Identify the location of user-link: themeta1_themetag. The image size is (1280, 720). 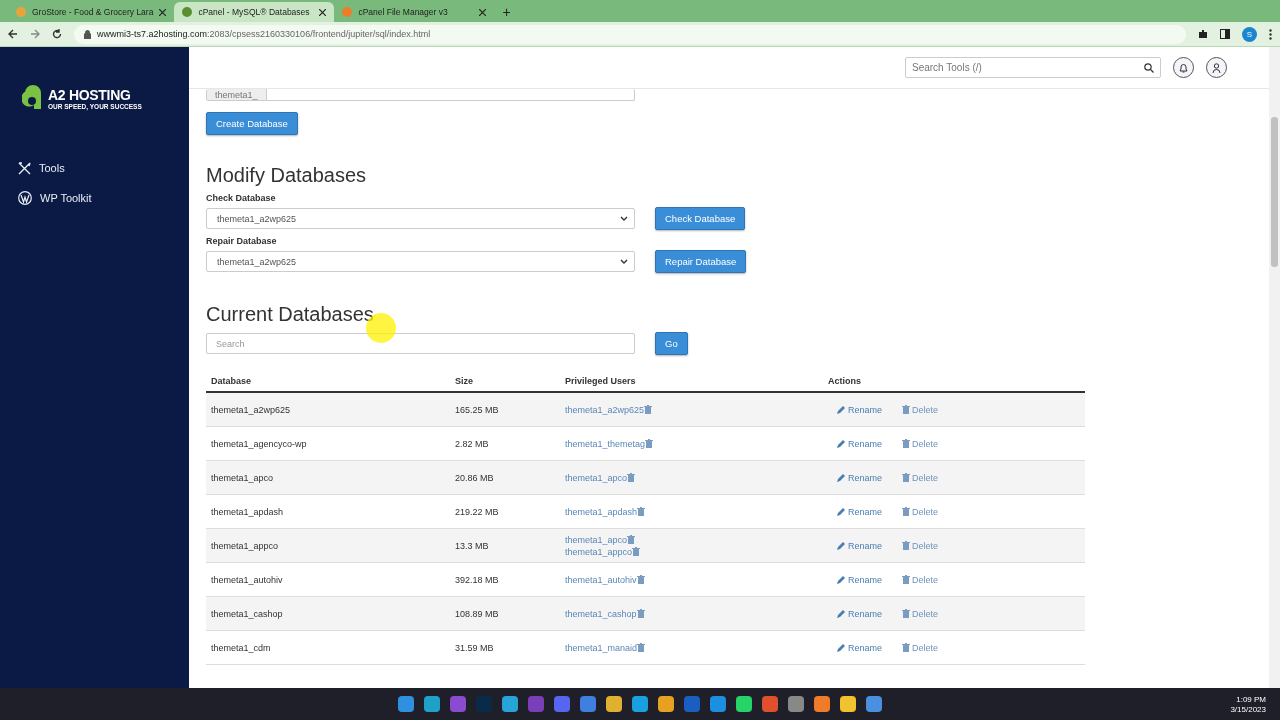
(694, 443).